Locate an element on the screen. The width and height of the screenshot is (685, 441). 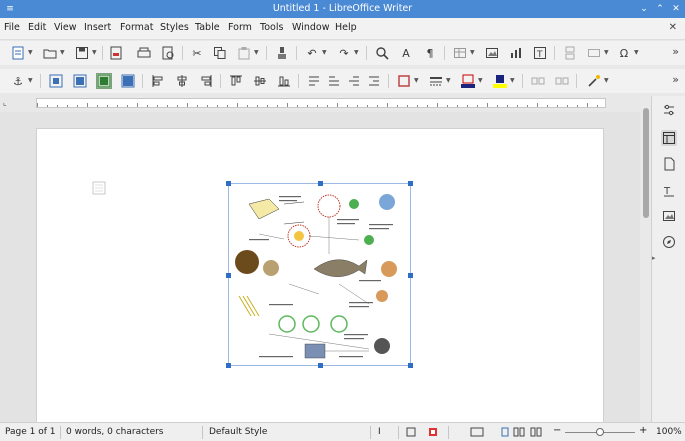
resize-handle-w is located at coordinates (228, 275).